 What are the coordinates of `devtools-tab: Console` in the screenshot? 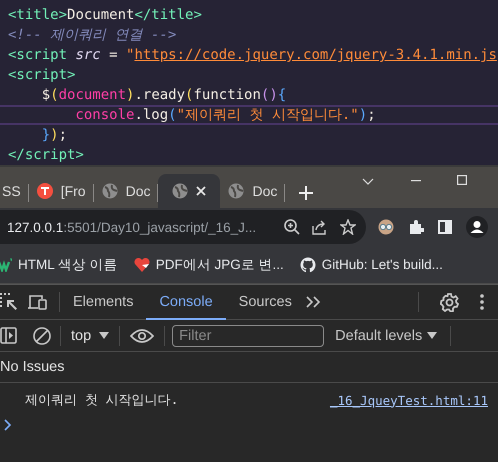 It's located at (186, 303).